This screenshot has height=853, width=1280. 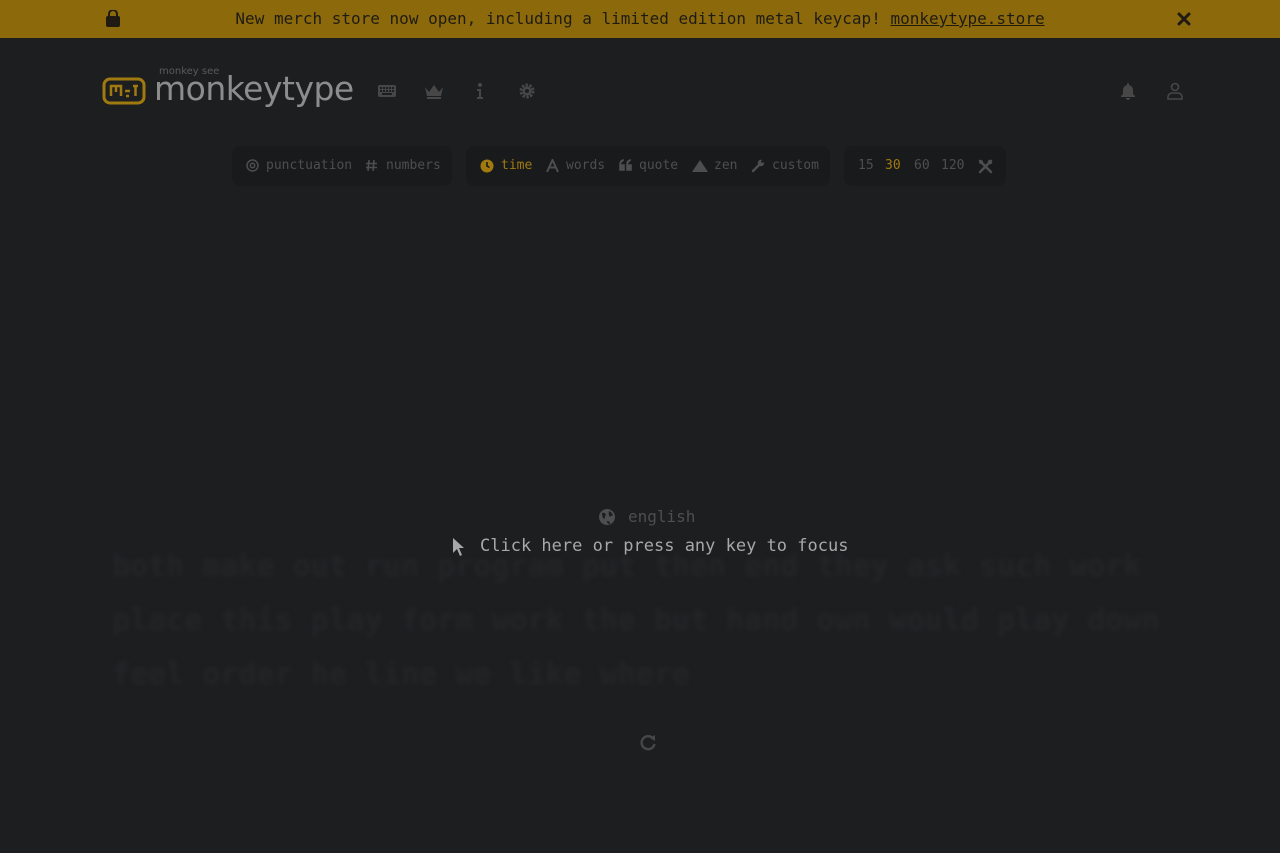 What do you see at coordinates (552, 166) in the screenshot?
I see `font-icon` at bounding box center [552, 166].